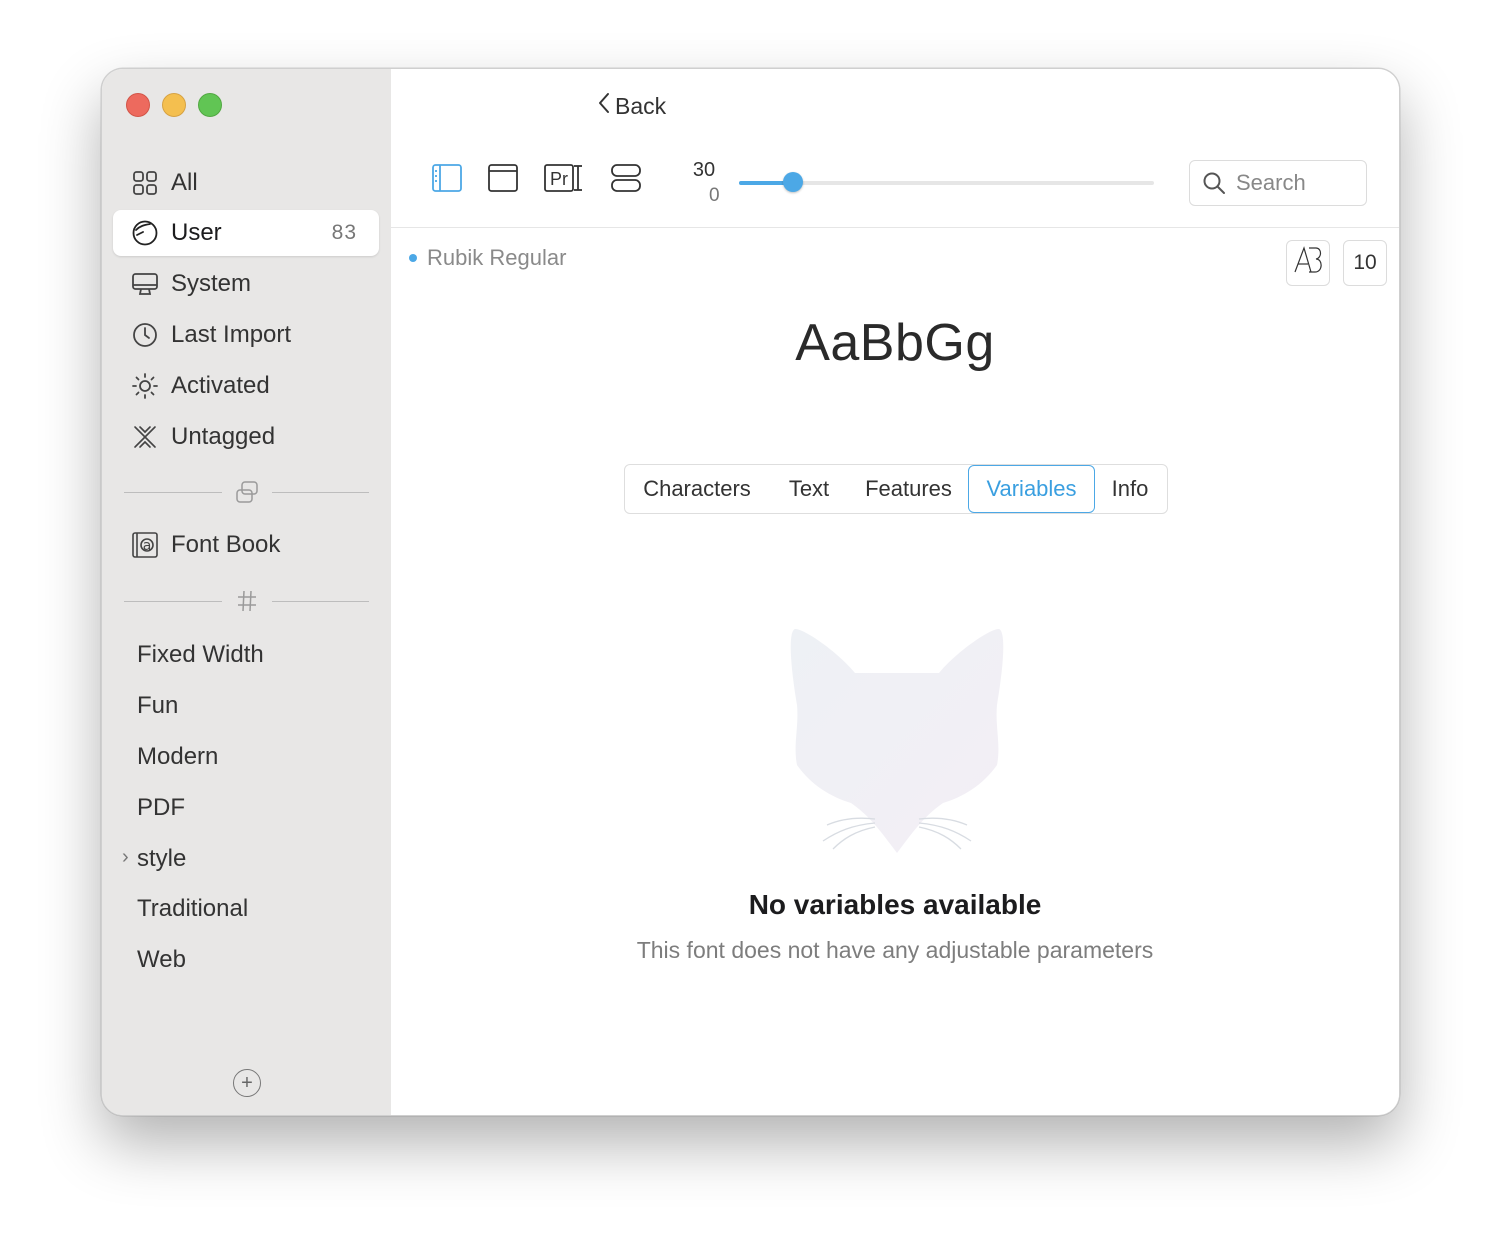 Image resolution: width=1500 pixels, height=1249 pixels. What do you see at coordinates (196, 232) in the screenshot?
I see `sidebar-item-label: User` at bounding box center [196, 232].